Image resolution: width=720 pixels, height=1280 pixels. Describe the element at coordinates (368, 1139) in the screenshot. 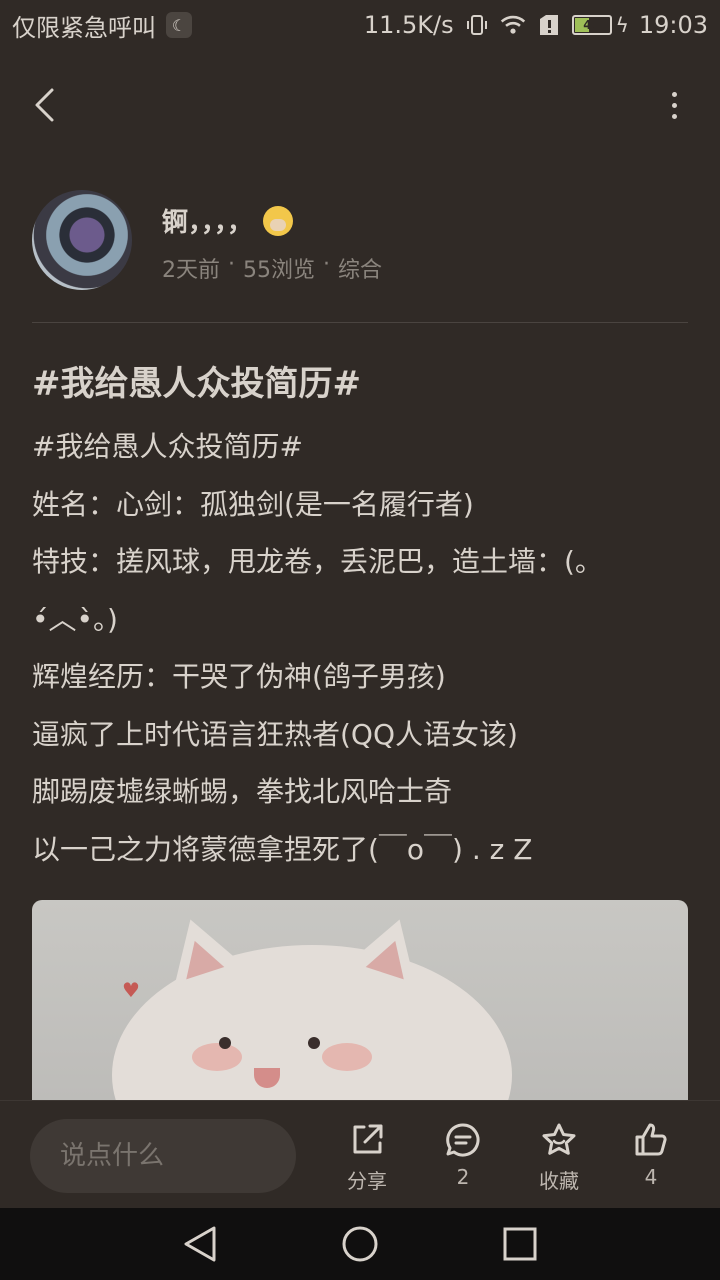

I see `share-icon` at that location.